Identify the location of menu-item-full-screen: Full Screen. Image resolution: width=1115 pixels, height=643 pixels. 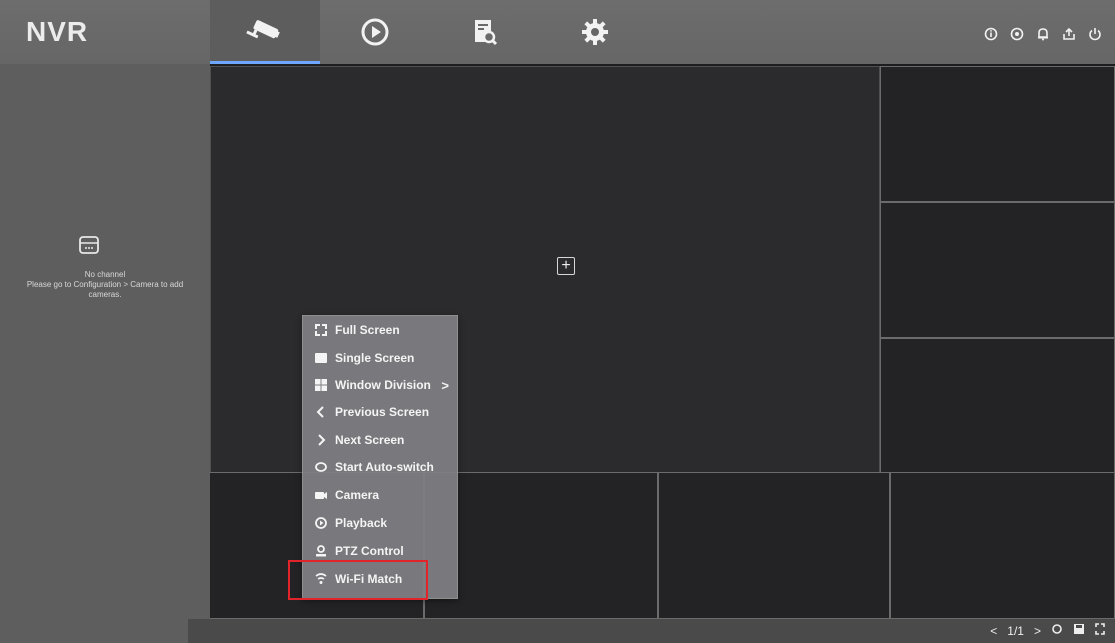
(381, 330).